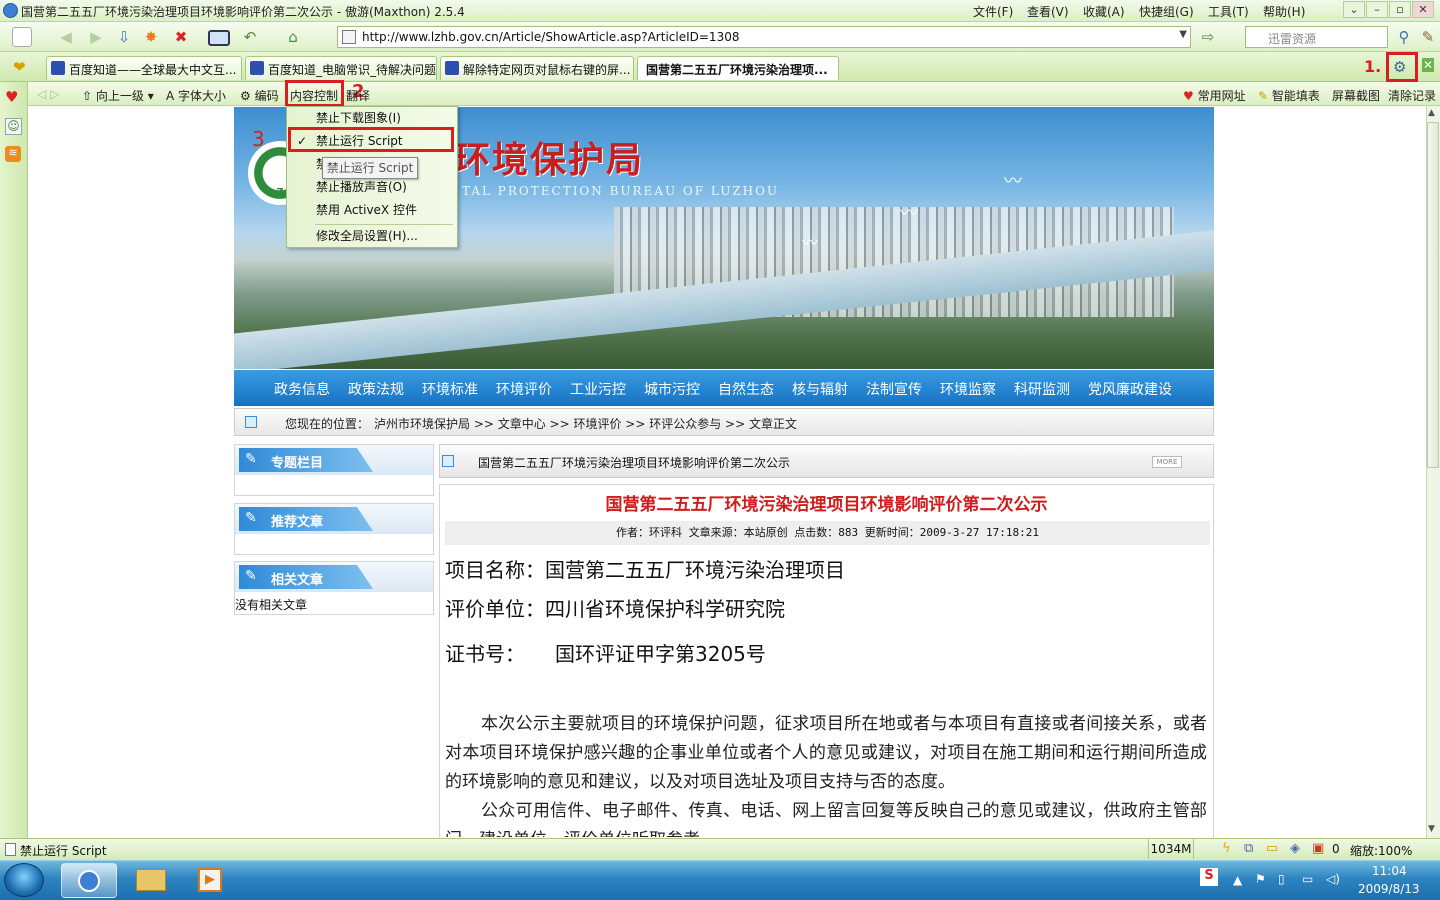  I want to click on site-nav-item: 科研监测, so click(1042, 389).